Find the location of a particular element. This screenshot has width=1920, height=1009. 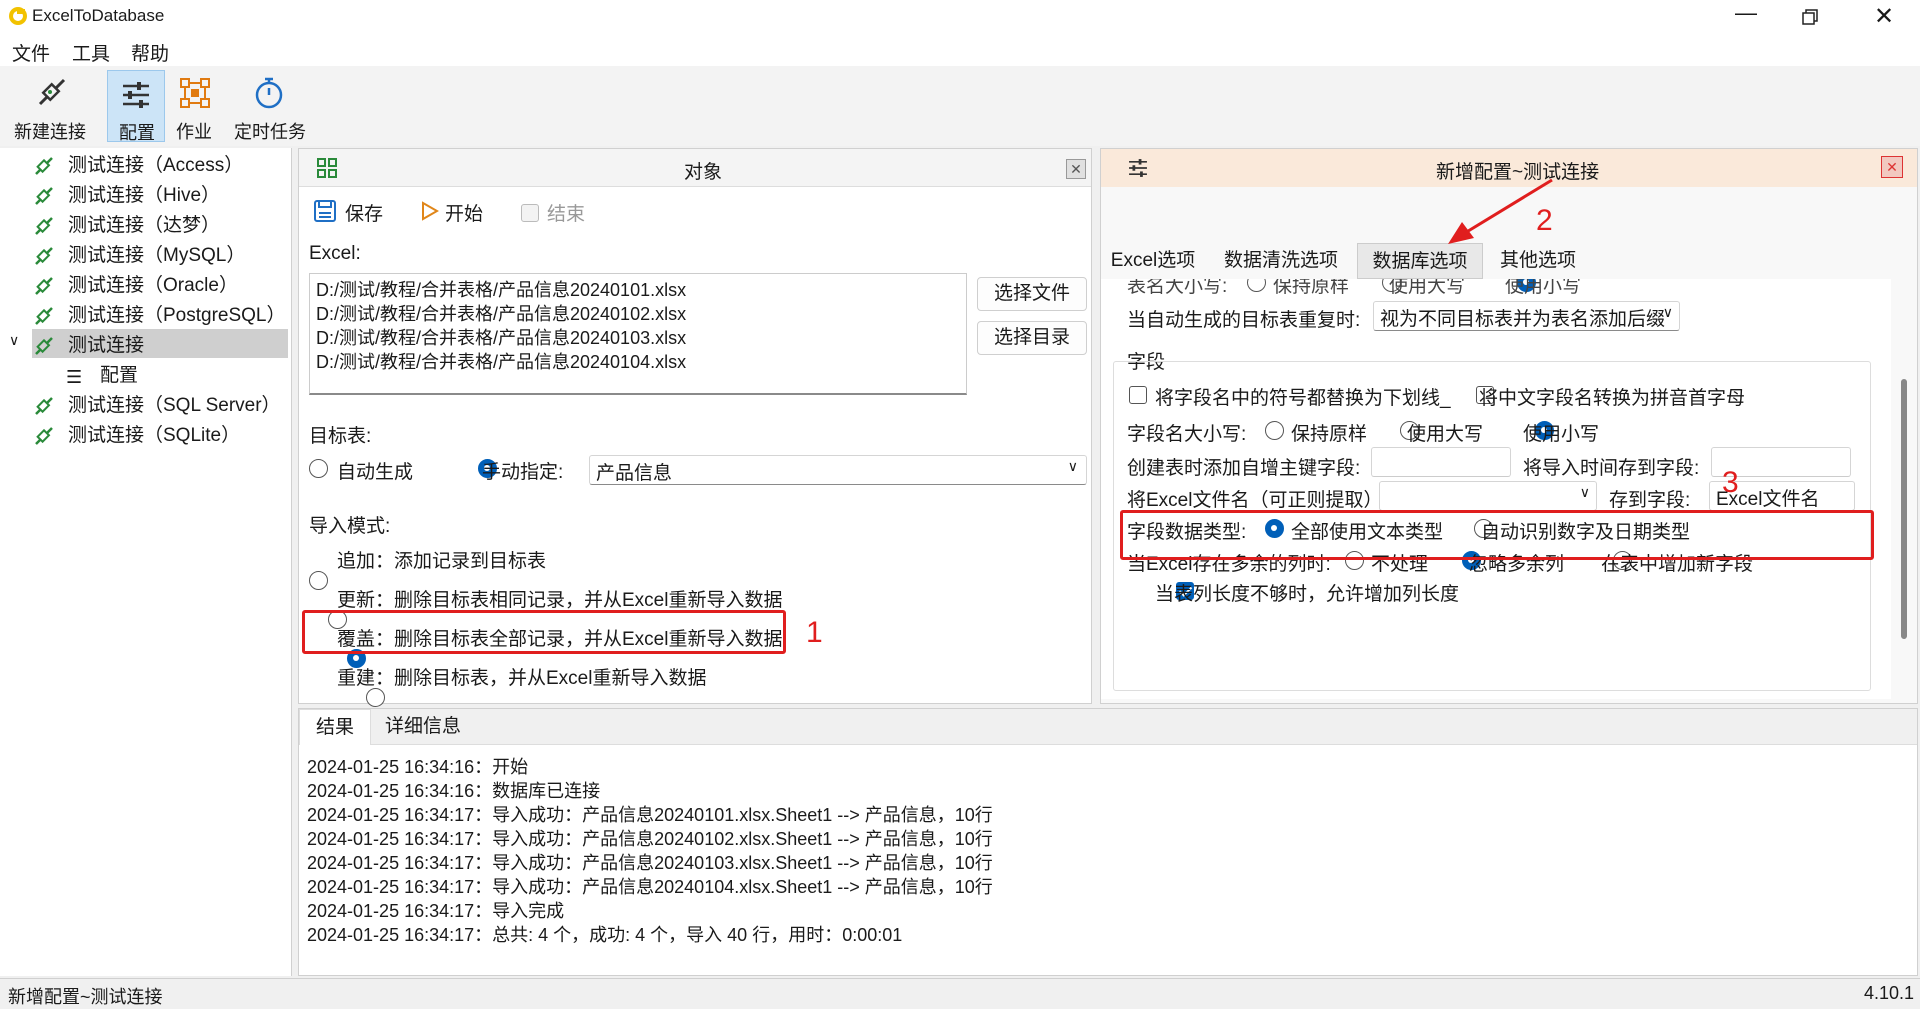

close-icon: ✕ is located at coordinates (1884, 16).